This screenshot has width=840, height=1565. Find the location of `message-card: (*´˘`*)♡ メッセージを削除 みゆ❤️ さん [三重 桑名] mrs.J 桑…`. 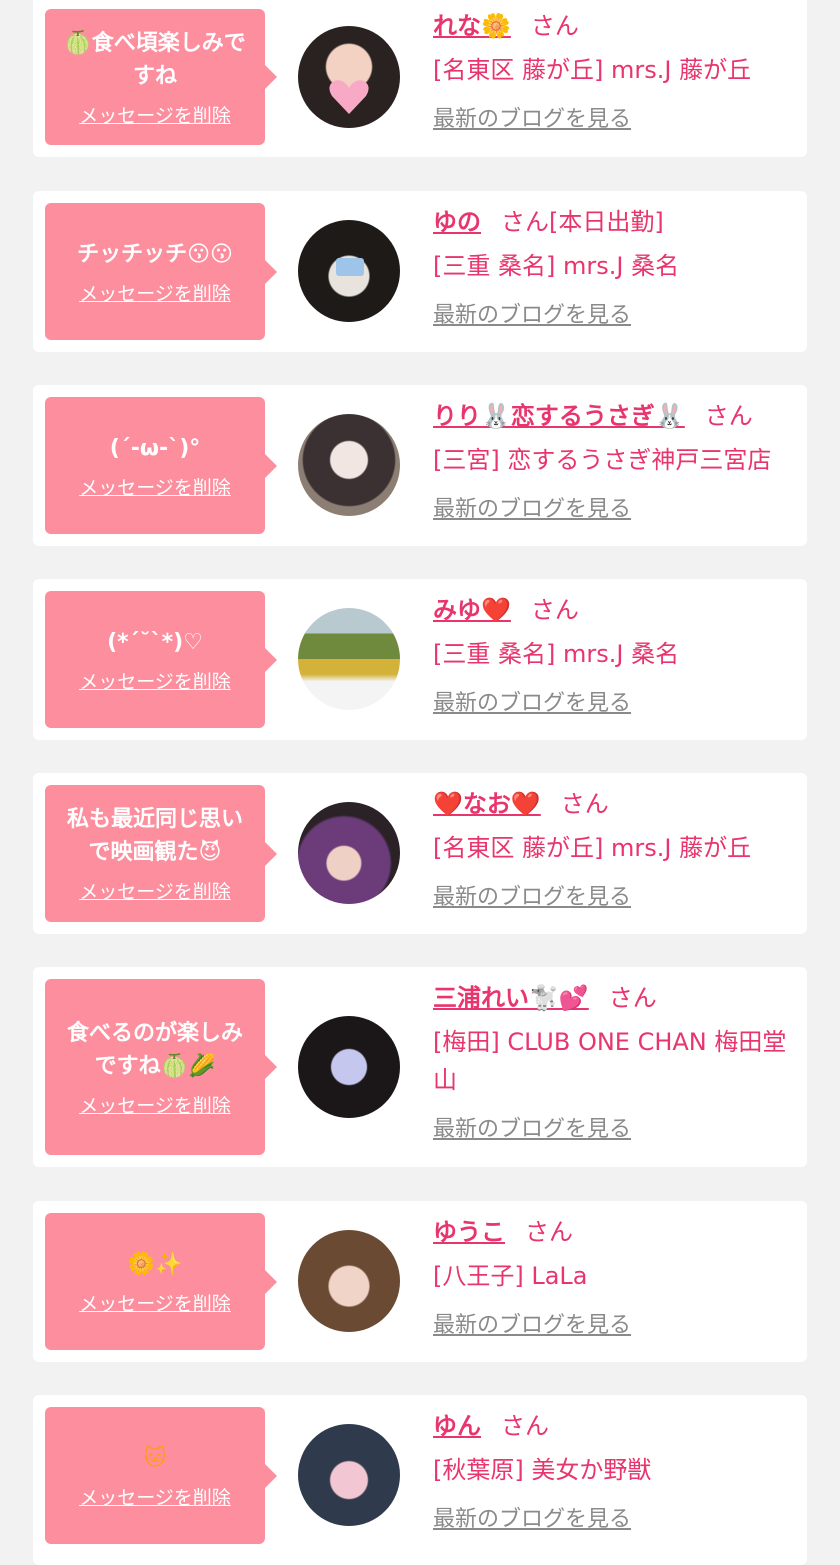

message-card: (*´˘`*)♡ メッセージを削除 みゆ❤️ さん [三重 桑名] mrs.J 桑… is located at coordinates (420, 659).